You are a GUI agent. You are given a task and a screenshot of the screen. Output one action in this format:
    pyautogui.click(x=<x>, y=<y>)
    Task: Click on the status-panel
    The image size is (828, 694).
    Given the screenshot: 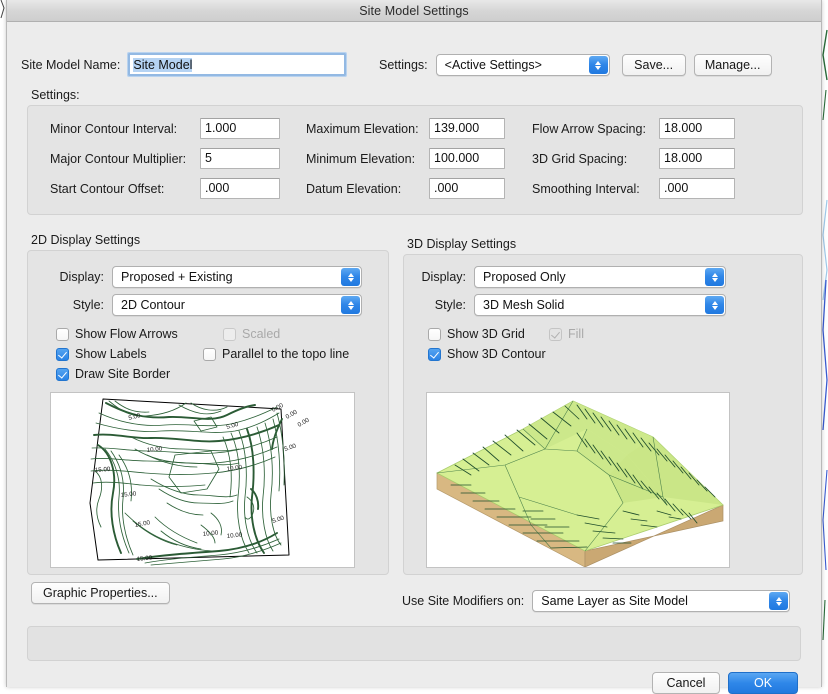 What is the action you would take?
    pyautogui.click(x=414, y=643)
    